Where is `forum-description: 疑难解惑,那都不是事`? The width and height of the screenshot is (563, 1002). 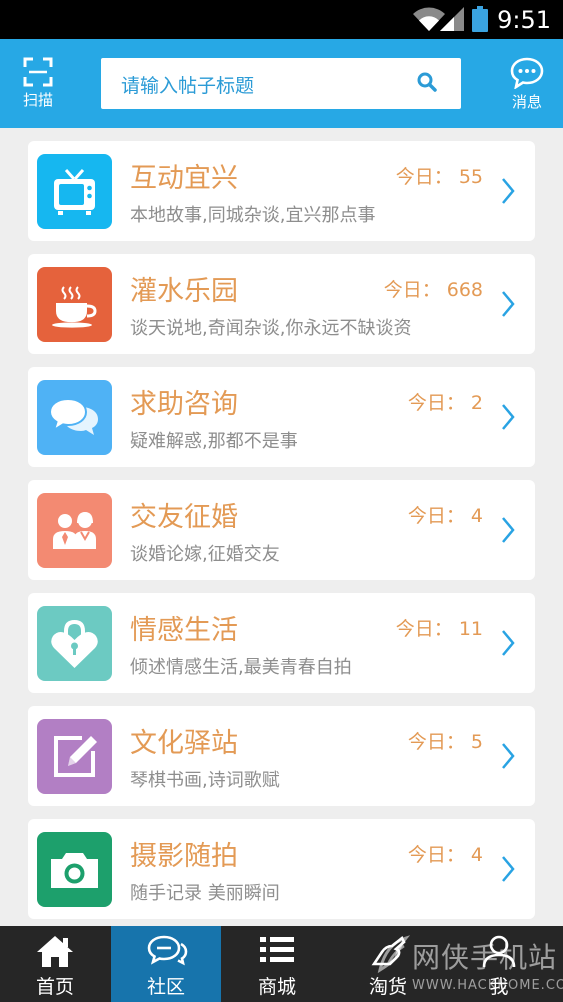 forum-description: 疑难解惑,那都不是事 is located at coordinates (214, 441).